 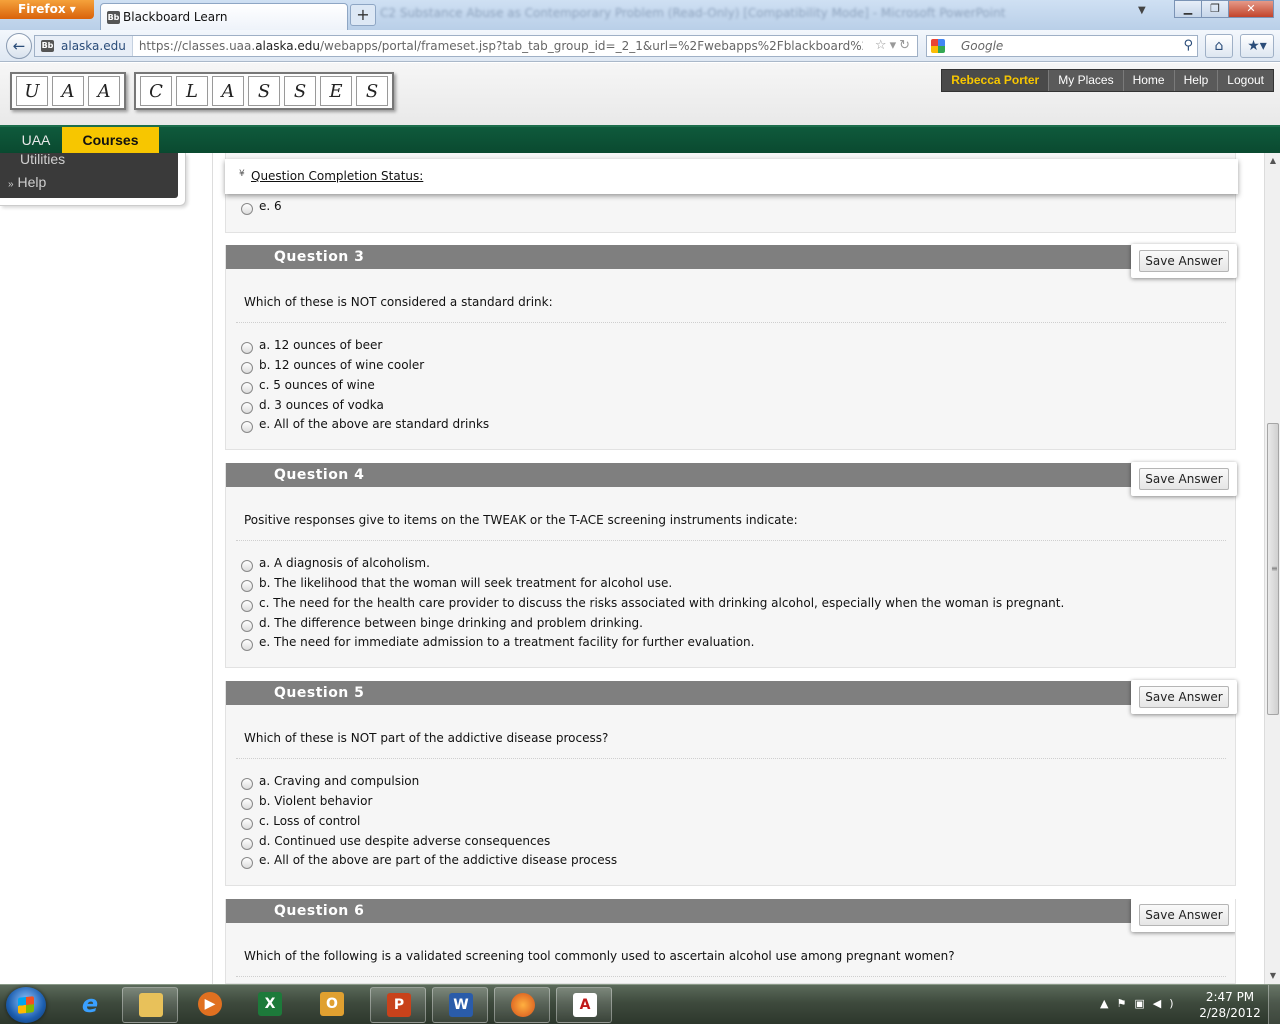 What do you see at coordinates (1108, 1003) in the screenshot?
I see `show-hidden-icons-icon: ▲` at bounding box center [1108, 1003].